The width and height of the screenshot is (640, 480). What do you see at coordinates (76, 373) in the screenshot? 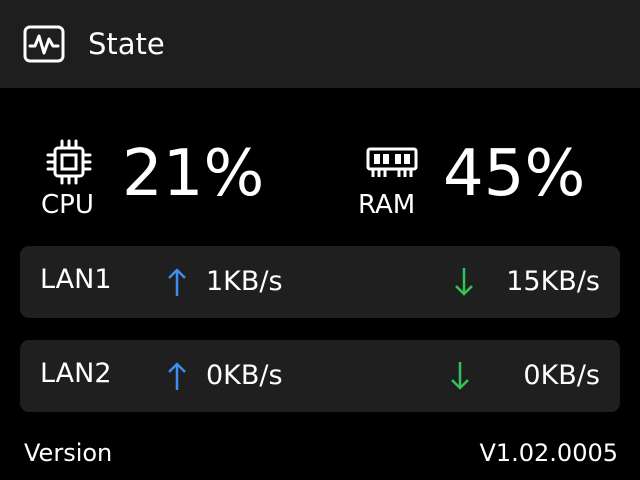
I see `network-name: LAN2` at bounding box center [76, 373].